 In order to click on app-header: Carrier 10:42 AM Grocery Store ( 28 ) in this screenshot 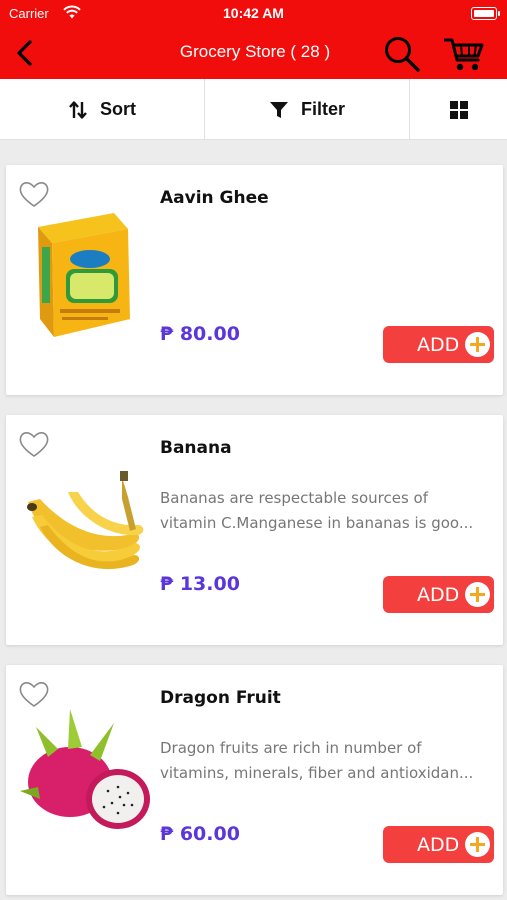, I will do `click(253, 39)`.